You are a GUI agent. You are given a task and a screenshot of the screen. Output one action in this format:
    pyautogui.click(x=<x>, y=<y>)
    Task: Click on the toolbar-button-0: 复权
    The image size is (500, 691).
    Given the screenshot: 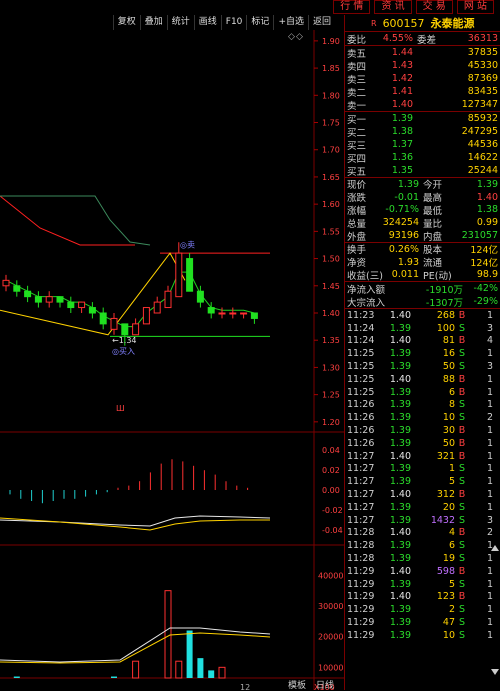 What is the action you would take?
    pyautogui.click(x=126, y=22)
    